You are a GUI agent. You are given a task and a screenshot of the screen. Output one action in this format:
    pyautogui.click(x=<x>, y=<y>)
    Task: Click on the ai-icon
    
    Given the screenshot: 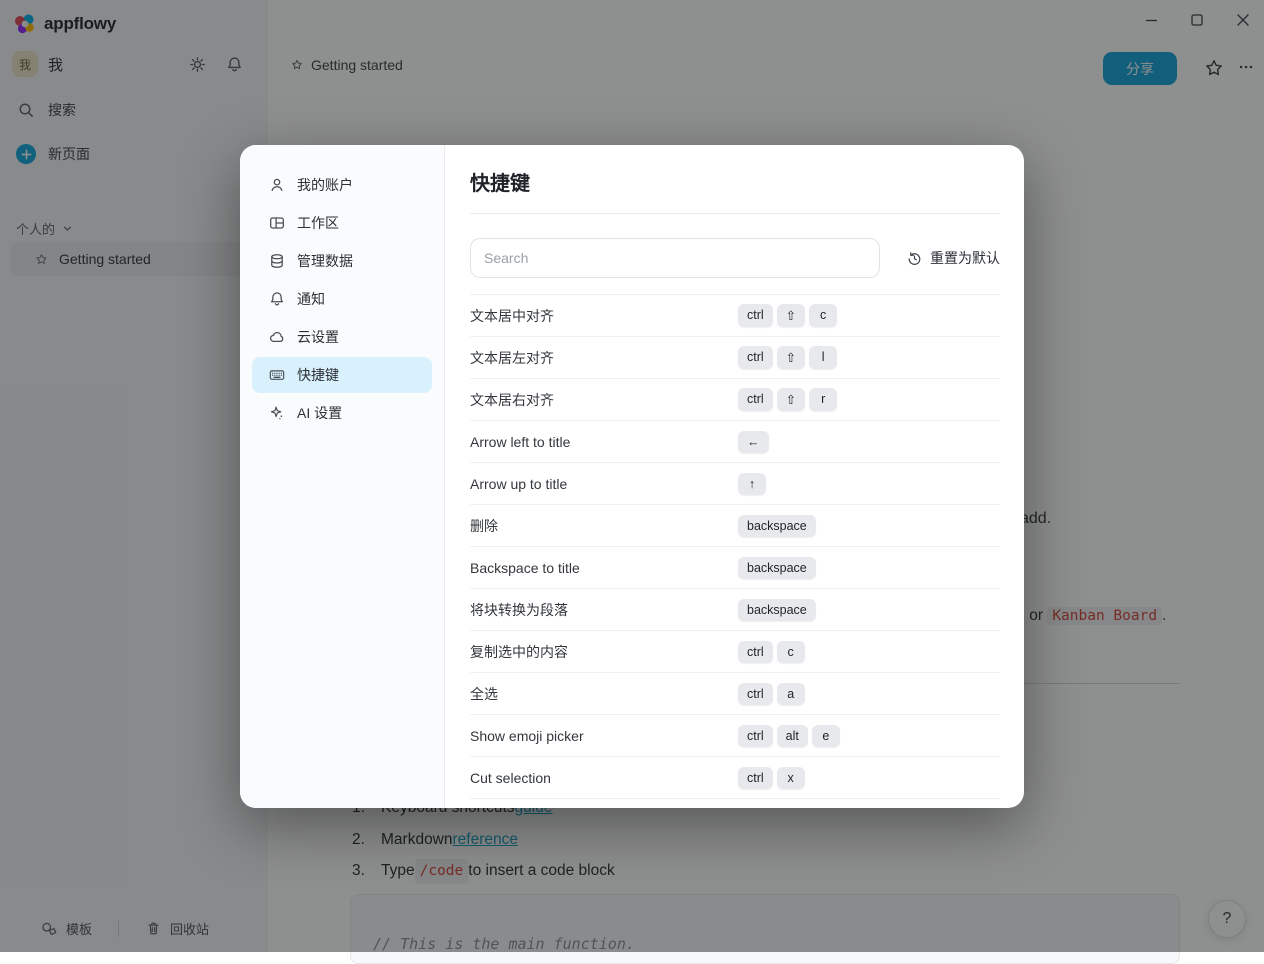 What is the action you would take?
    pyautogui.click(x=277, y=413)
    